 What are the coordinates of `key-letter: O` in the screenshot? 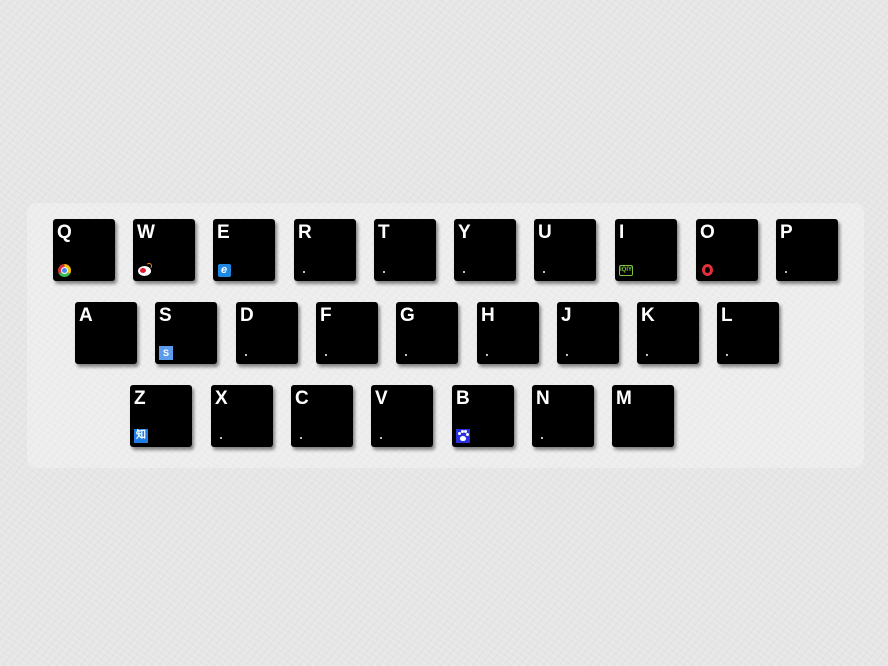 It's located at (707, 232).